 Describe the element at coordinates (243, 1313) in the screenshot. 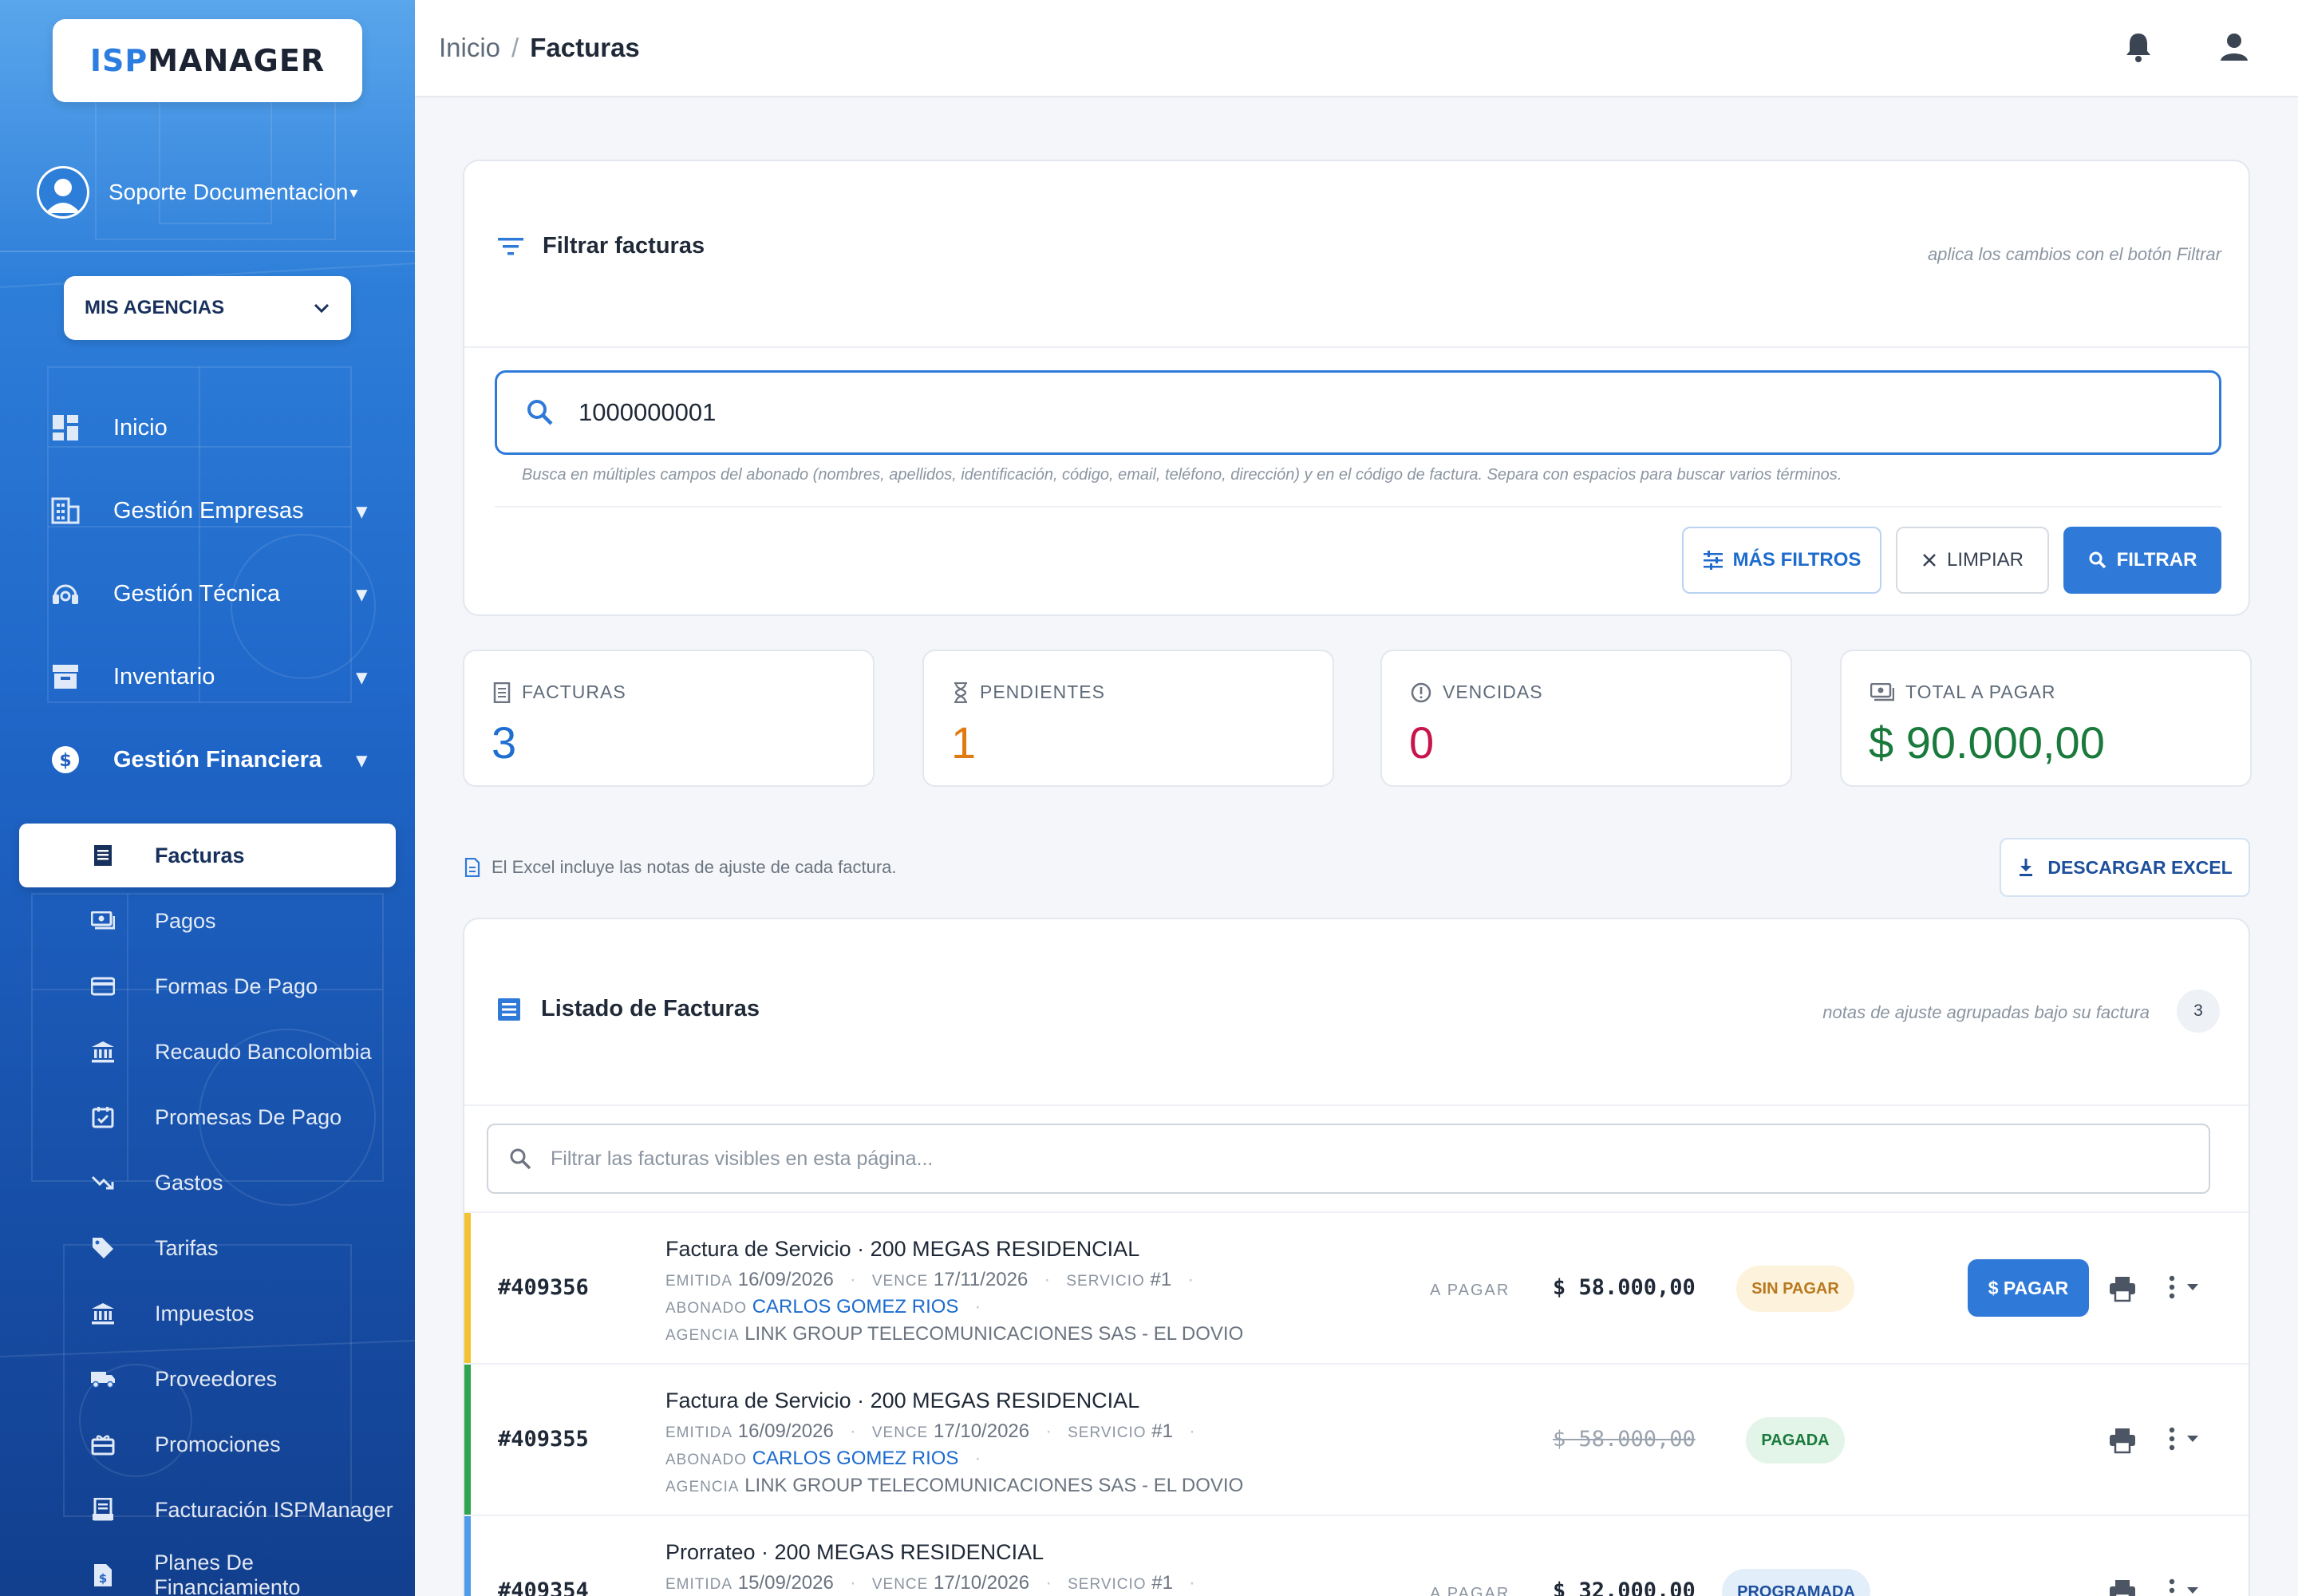

I see `subnav-item-impuestos: Impuestos` at that location.